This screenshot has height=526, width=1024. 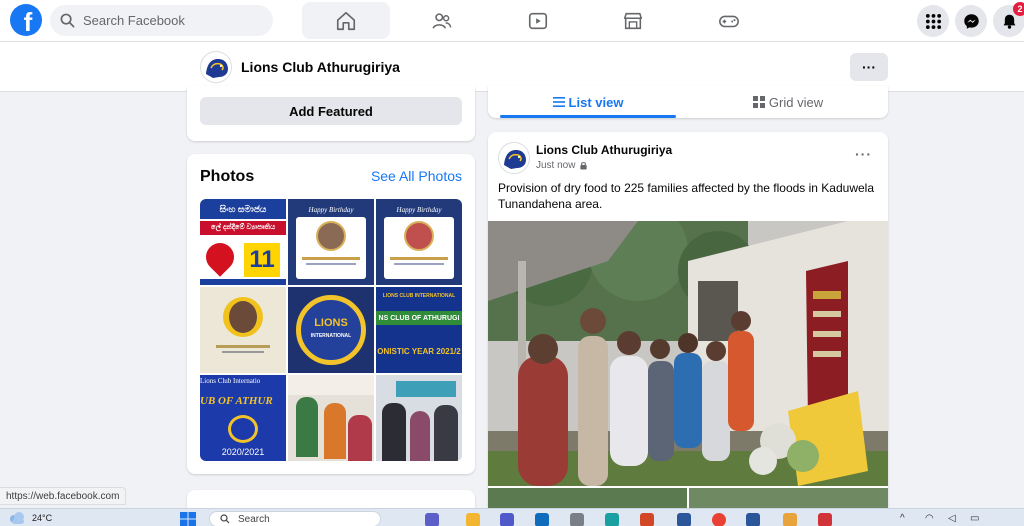 I want to click on windows-start-icon, so click(x=188, y=519).